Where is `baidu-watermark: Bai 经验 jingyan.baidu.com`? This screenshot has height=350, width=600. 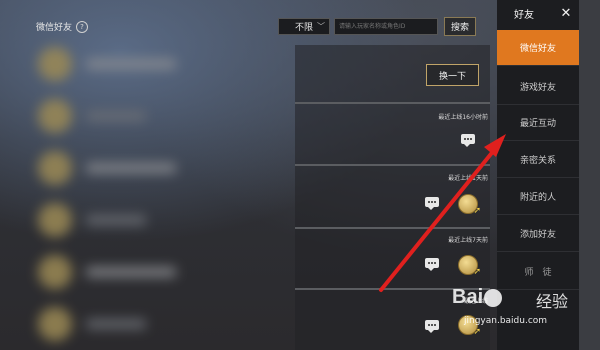 baidu-watermark: Bai 经验 jingyan.baidu.com is located at coordinates (522, 311).